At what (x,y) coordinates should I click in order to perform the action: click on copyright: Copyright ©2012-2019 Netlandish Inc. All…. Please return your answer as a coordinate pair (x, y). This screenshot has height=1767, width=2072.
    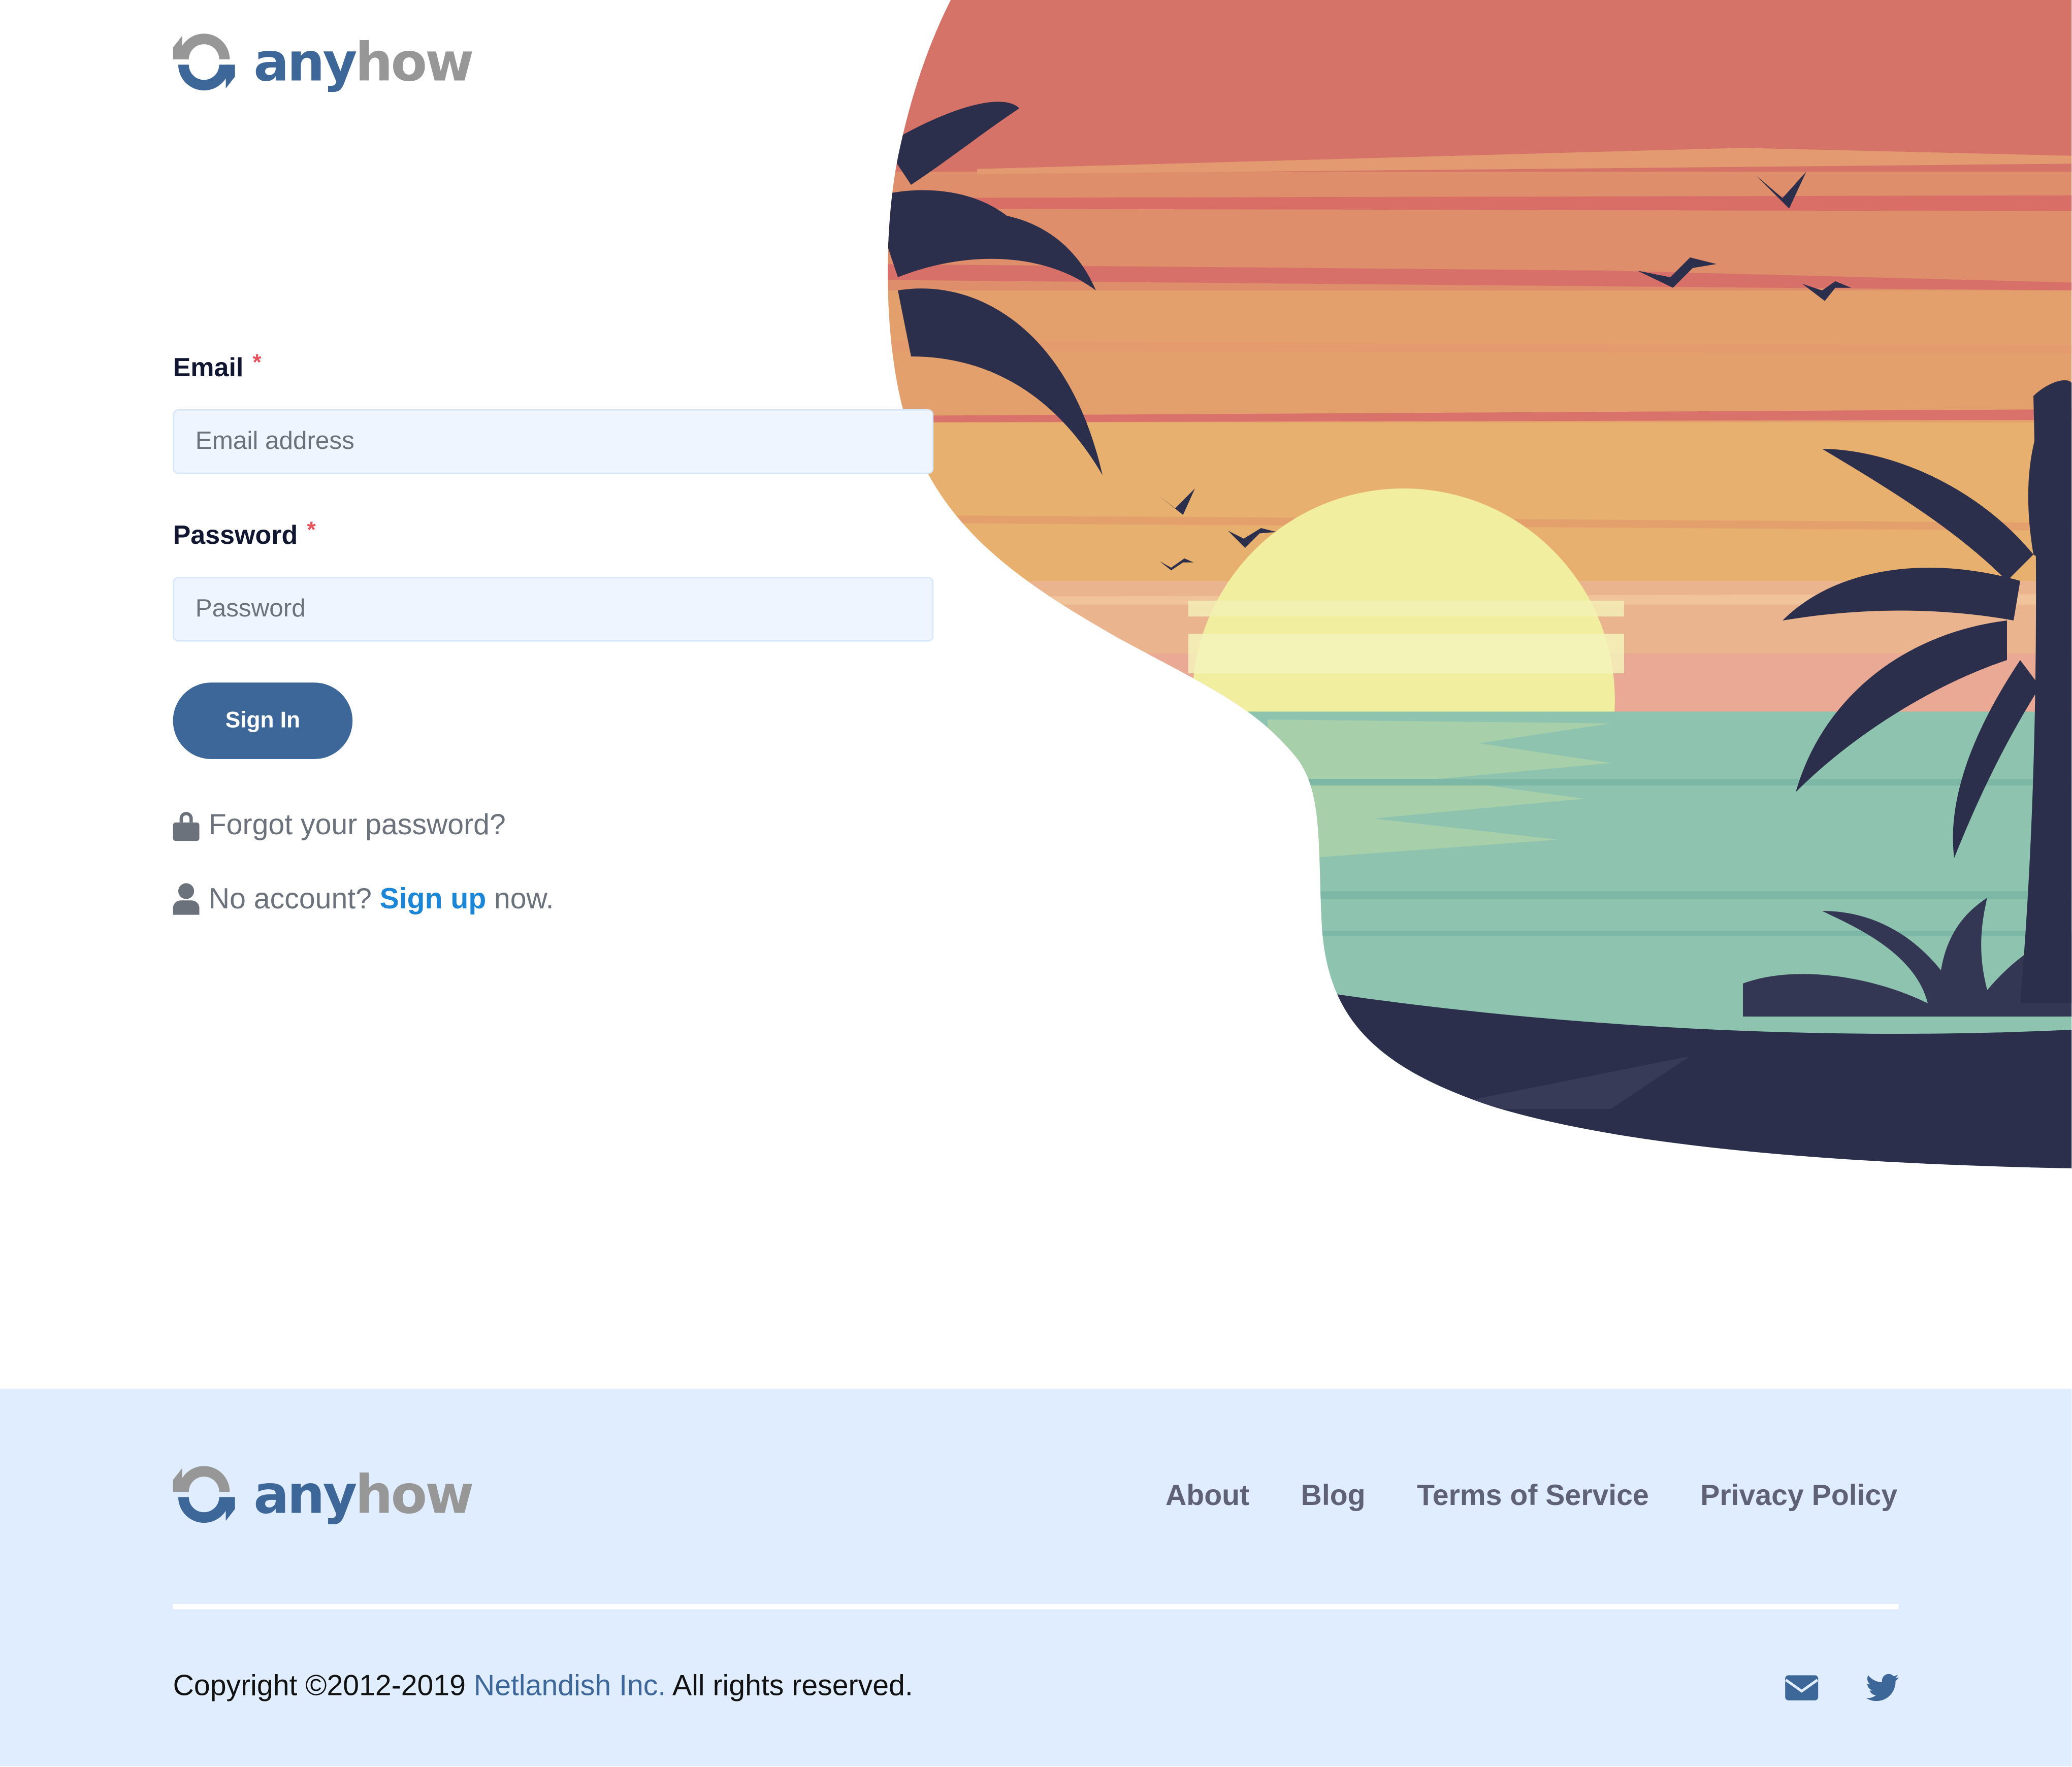
    Looking at the image, I should click on (543, 1685).